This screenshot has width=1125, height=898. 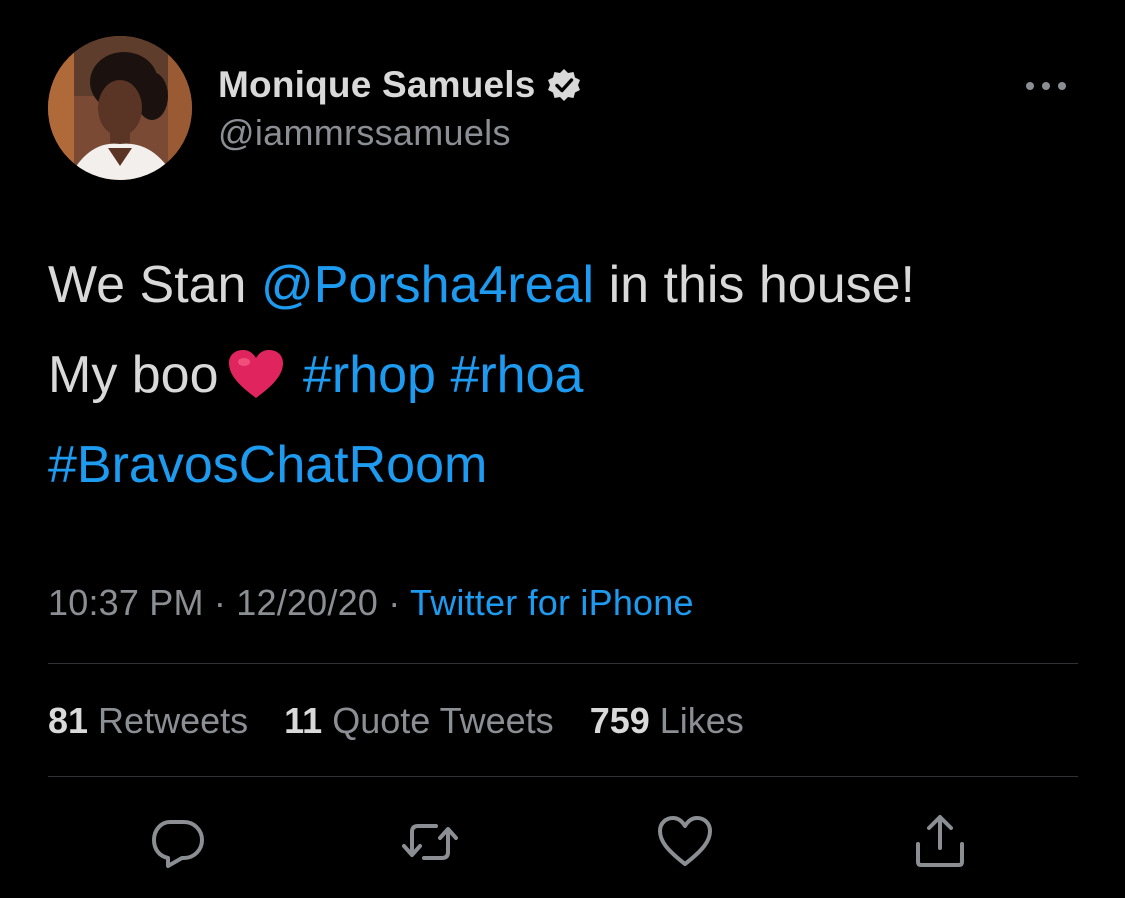 I want to click on avatar, so click(x=120, y=108).